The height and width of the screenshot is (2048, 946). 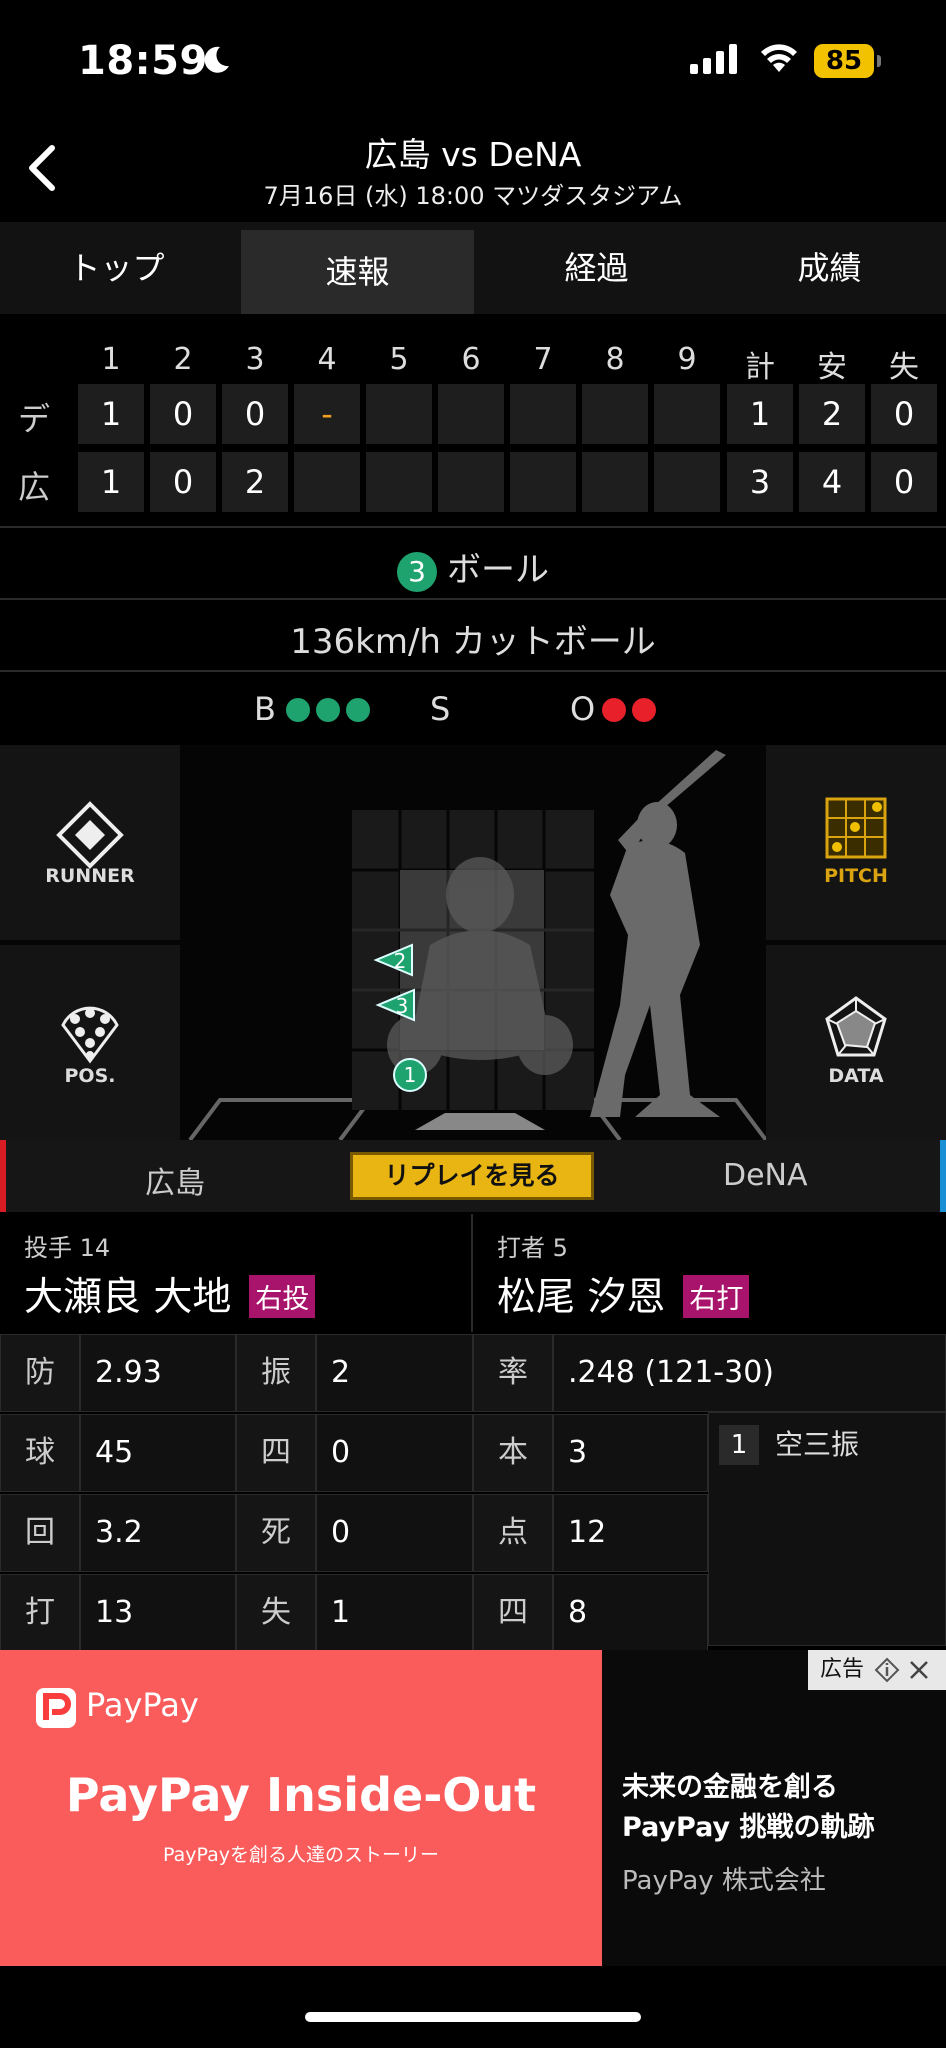 What do you see at coordinates (158, 1373) in the screenshot?
I see `pitcher-stat-value: 2.93` at bounding box center [158, 1373].